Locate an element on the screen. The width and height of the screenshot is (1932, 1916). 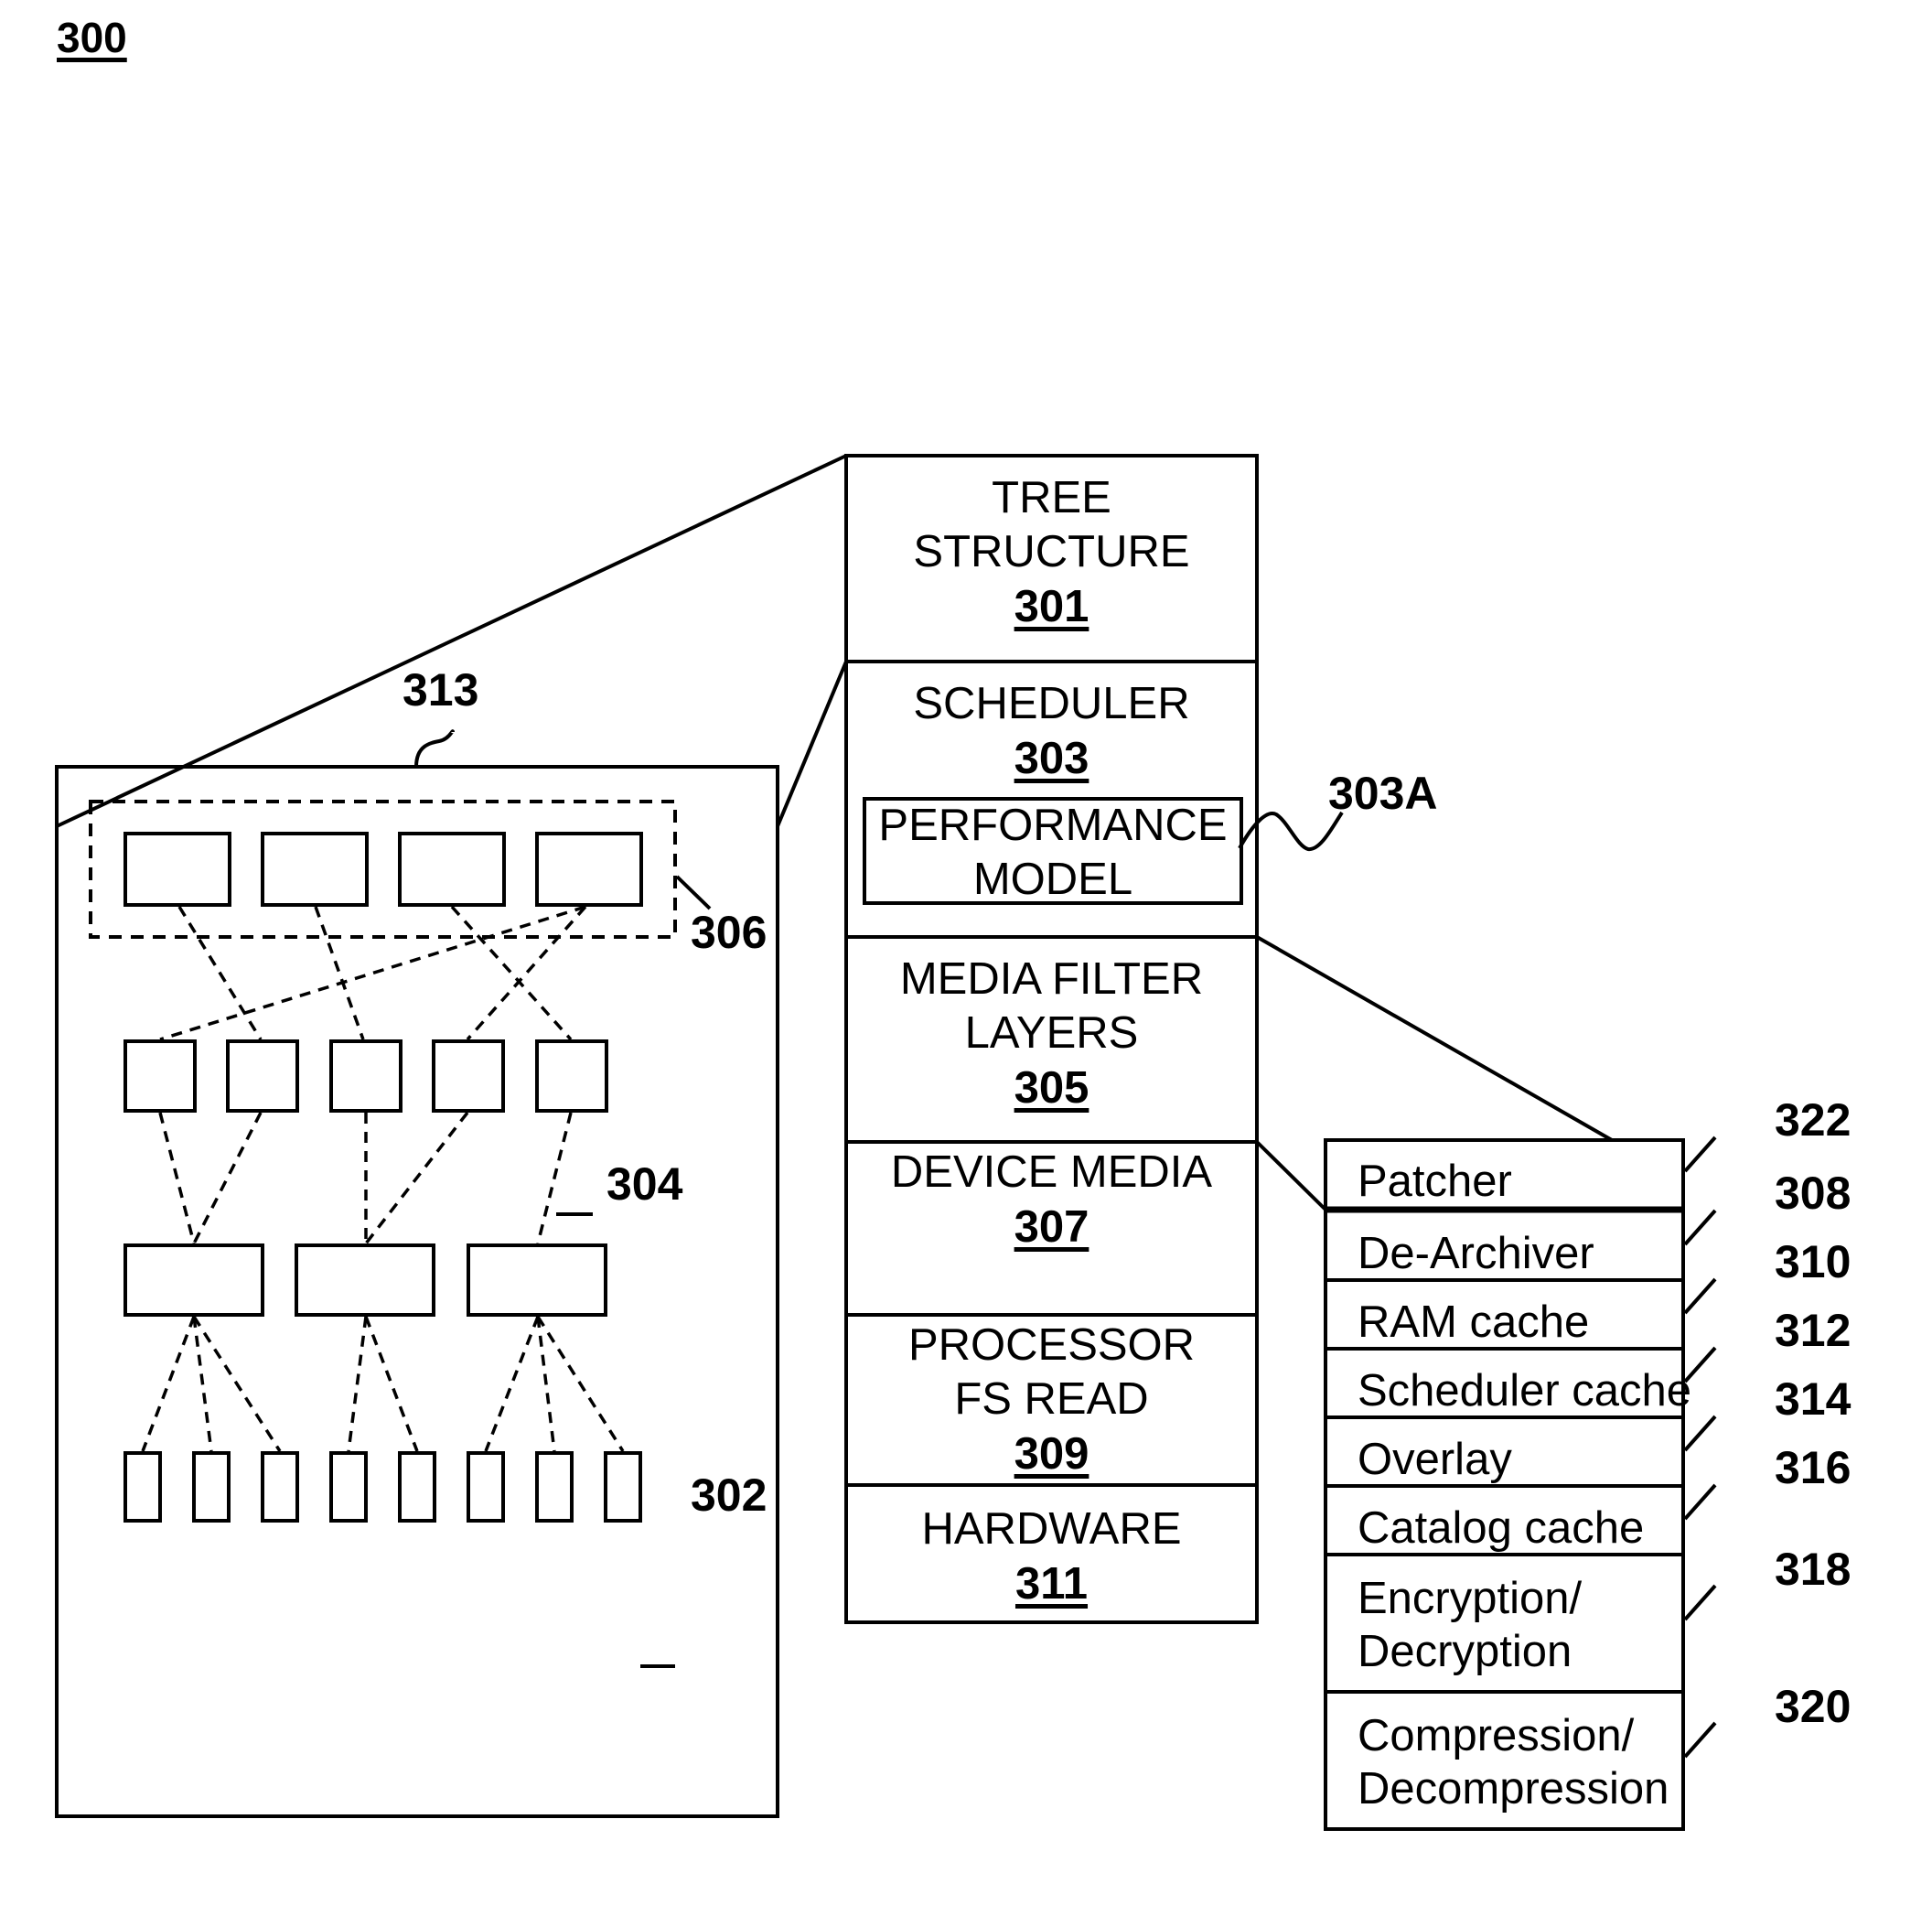
performance-model: PERFORMANCE MODEL is located at coordinates (1053, 853).